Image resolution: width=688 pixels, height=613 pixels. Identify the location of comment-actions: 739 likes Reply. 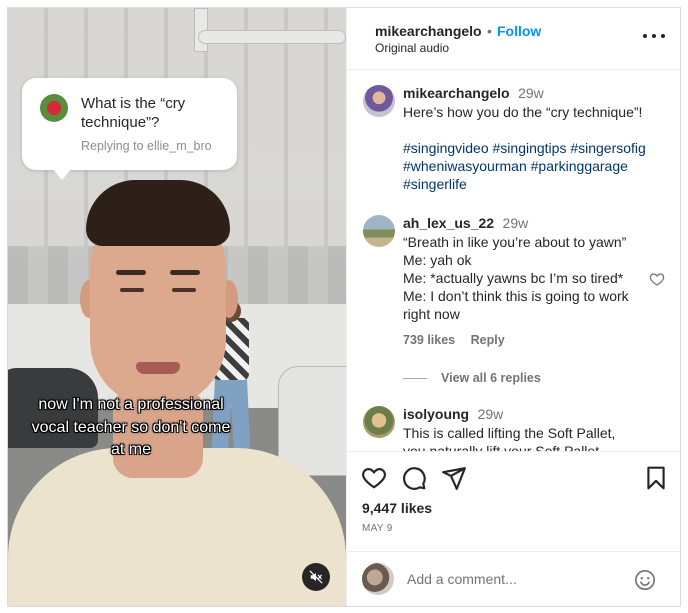
(523, 340).